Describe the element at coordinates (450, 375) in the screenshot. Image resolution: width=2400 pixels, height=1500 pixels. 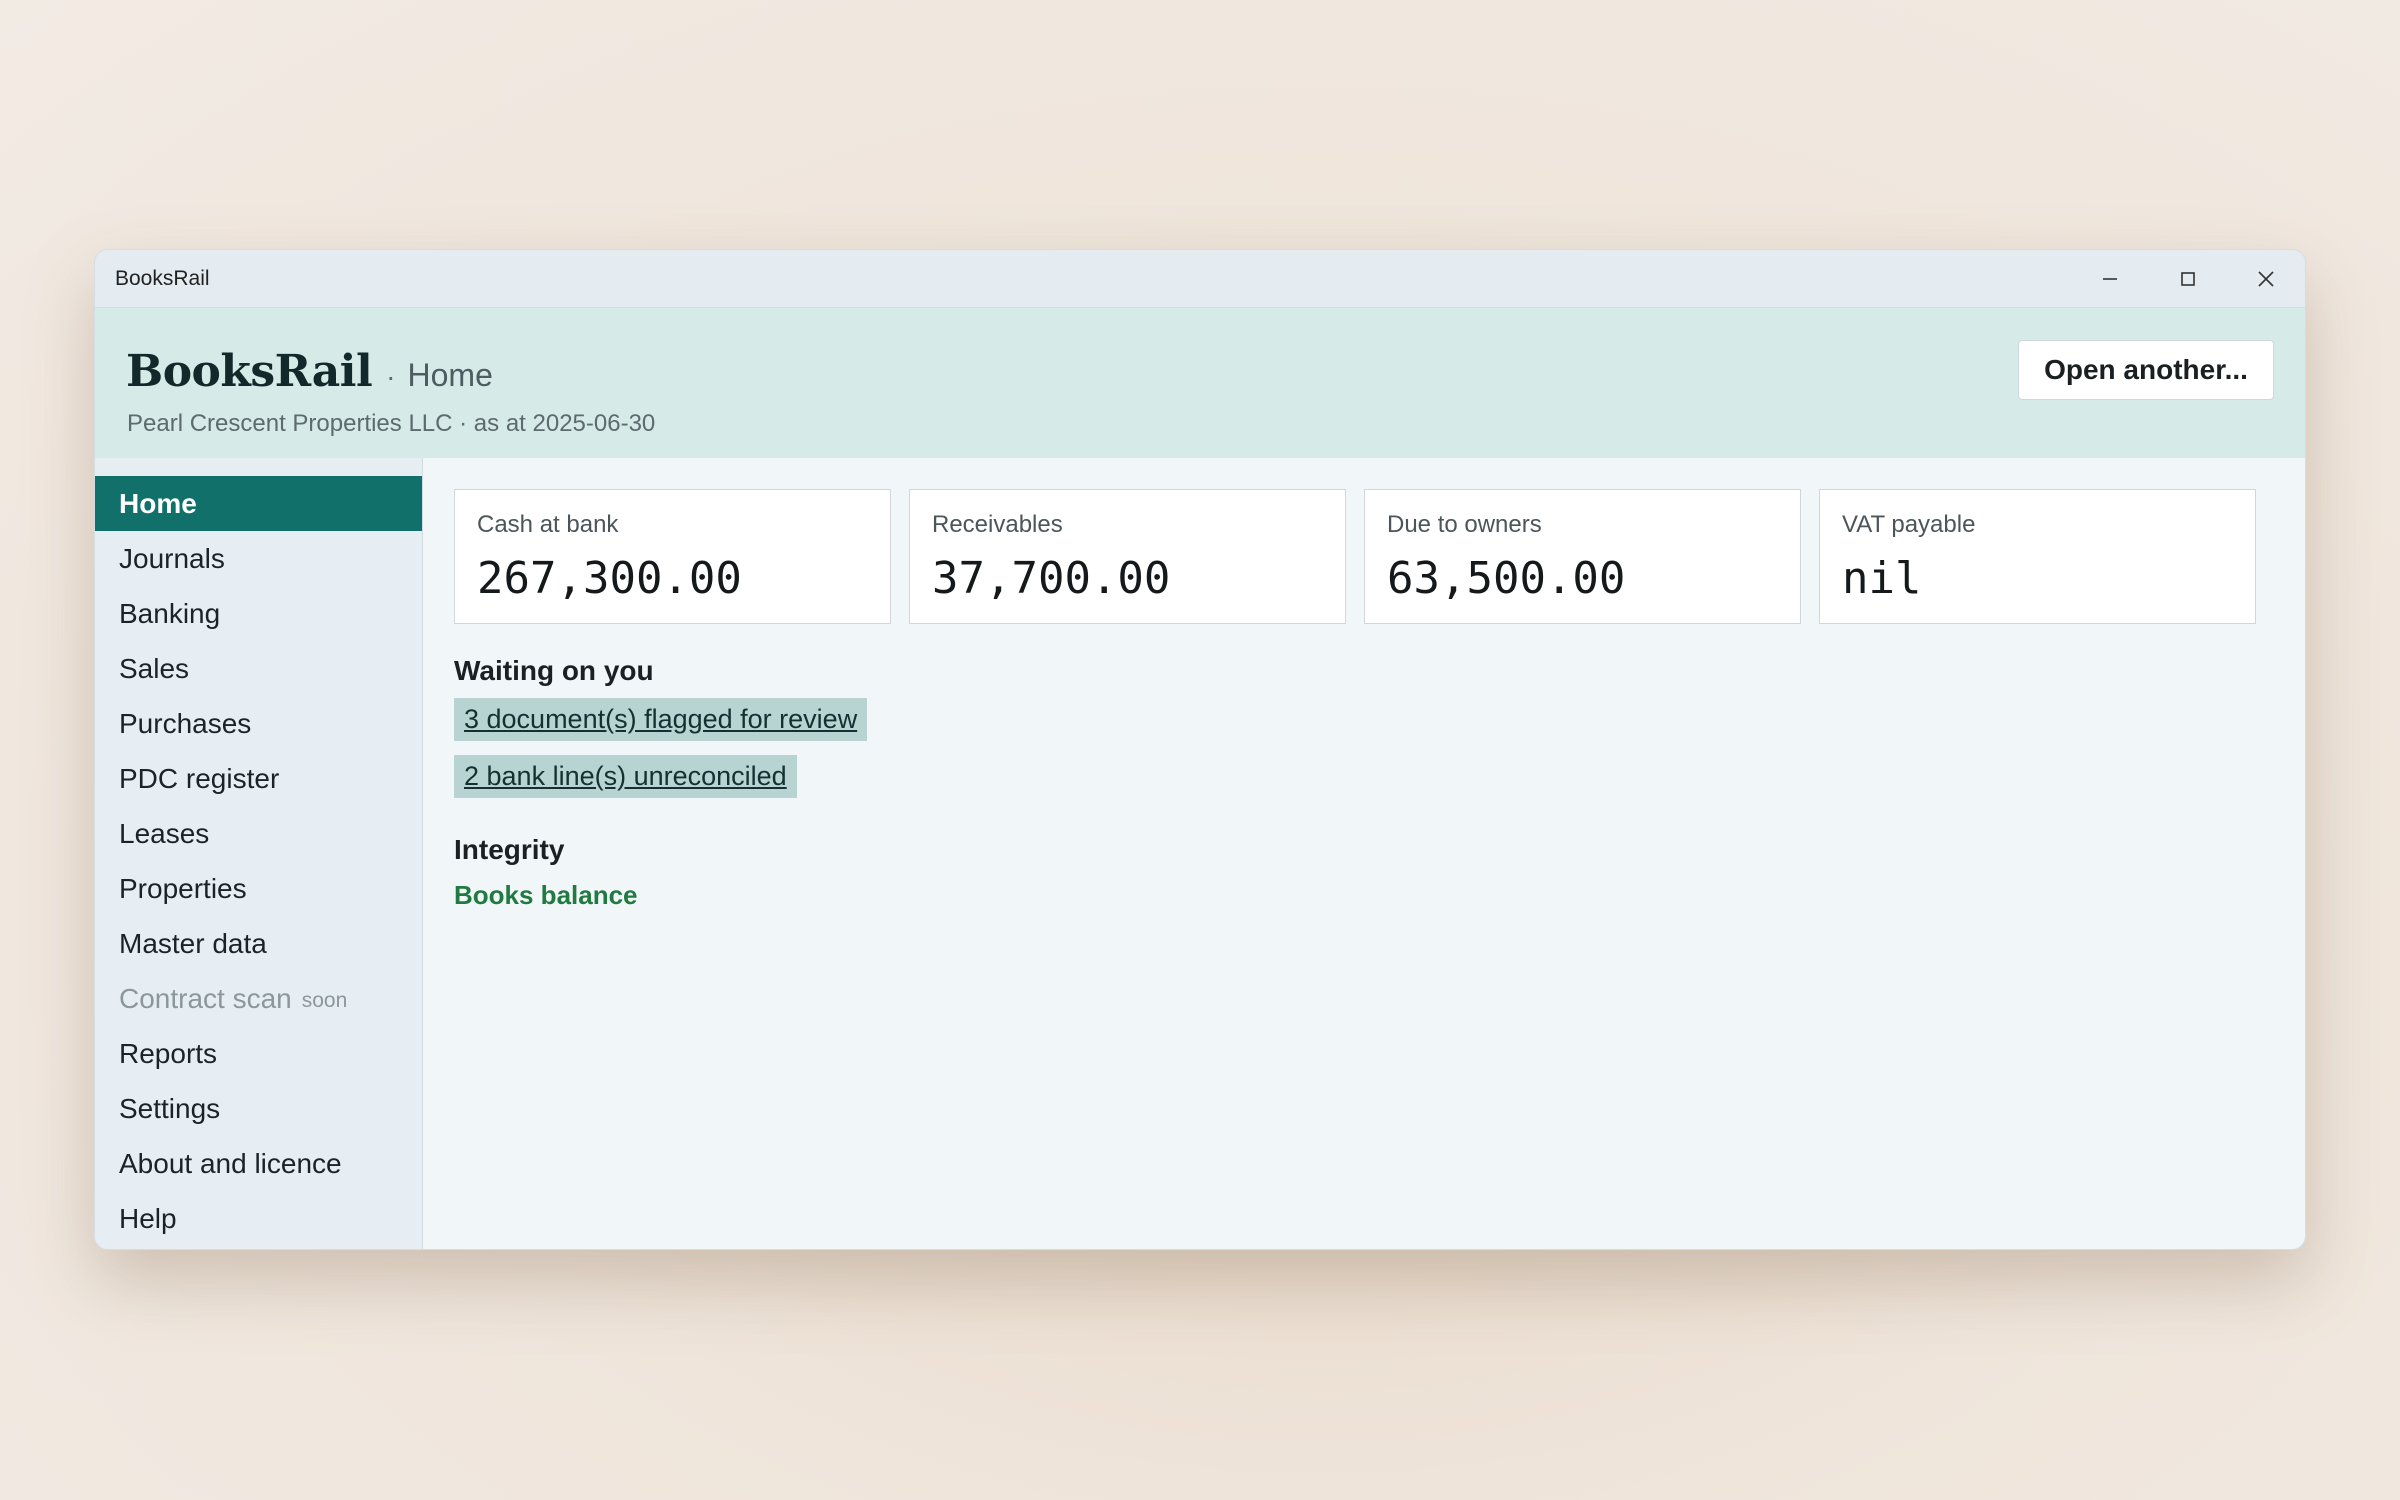
I see `page-title: Home` at that location.